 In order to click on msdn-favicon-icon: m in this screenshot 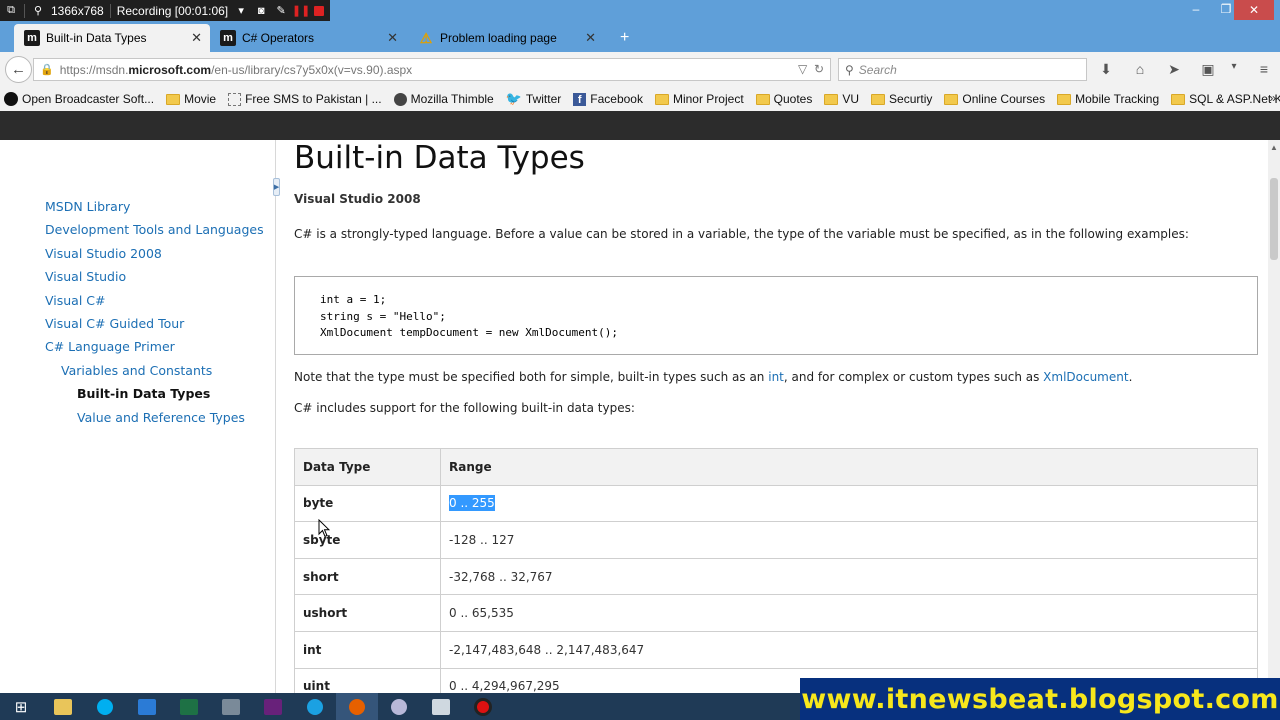, I will do `click(32, 38)`.